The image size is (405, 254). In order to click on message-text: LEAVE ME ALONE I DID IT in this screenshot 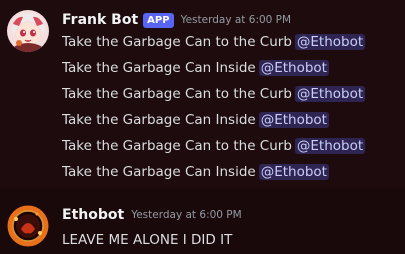, I will do `click(147, 240)`.